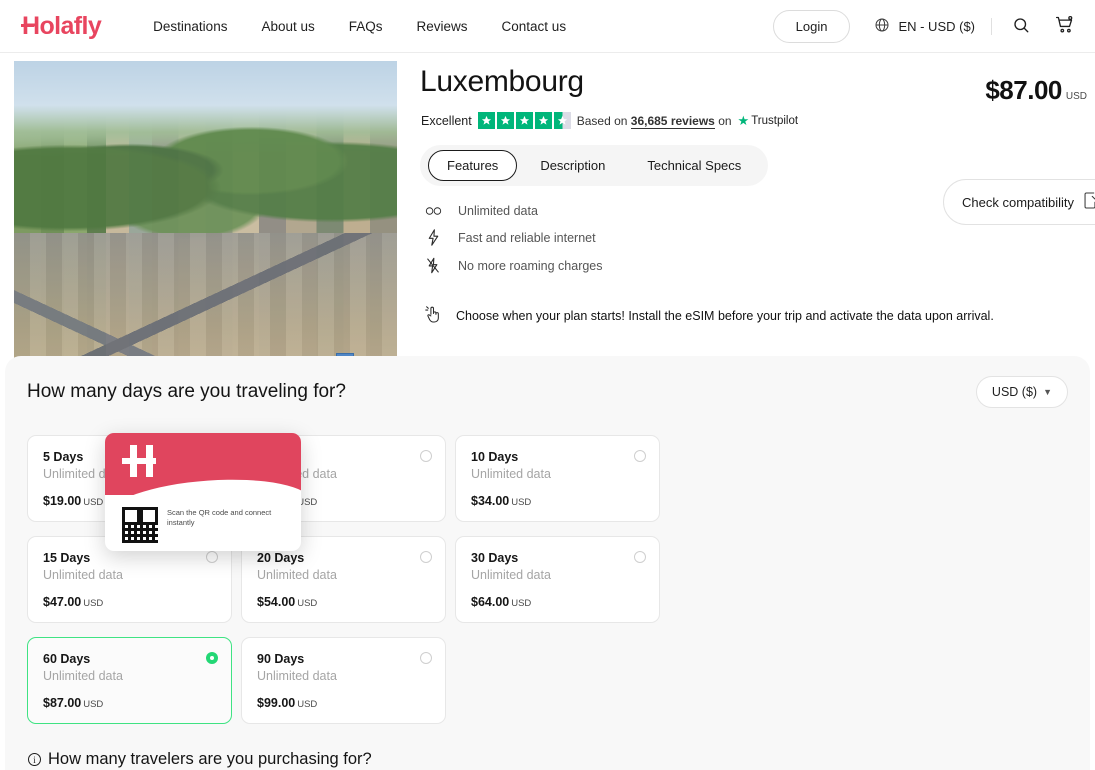 This screenshot has width=1095, height=770. Describe the element at coordinates (219, 518) in the screenshot. I see `esim-card-caption: Scan the QR code and connect instantly` at that location.